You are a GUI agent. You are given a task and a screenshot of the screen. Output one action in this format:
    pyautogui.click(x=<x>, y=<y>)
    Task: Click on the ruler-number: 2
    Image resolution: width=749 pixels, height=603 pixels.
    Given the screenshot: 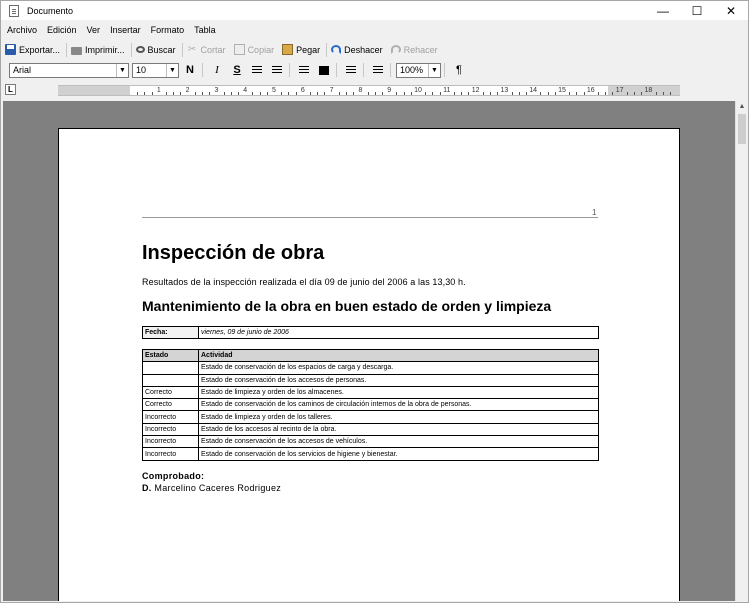 What is the action you would take?
    pyautogui.click(x=187, y=90)
    